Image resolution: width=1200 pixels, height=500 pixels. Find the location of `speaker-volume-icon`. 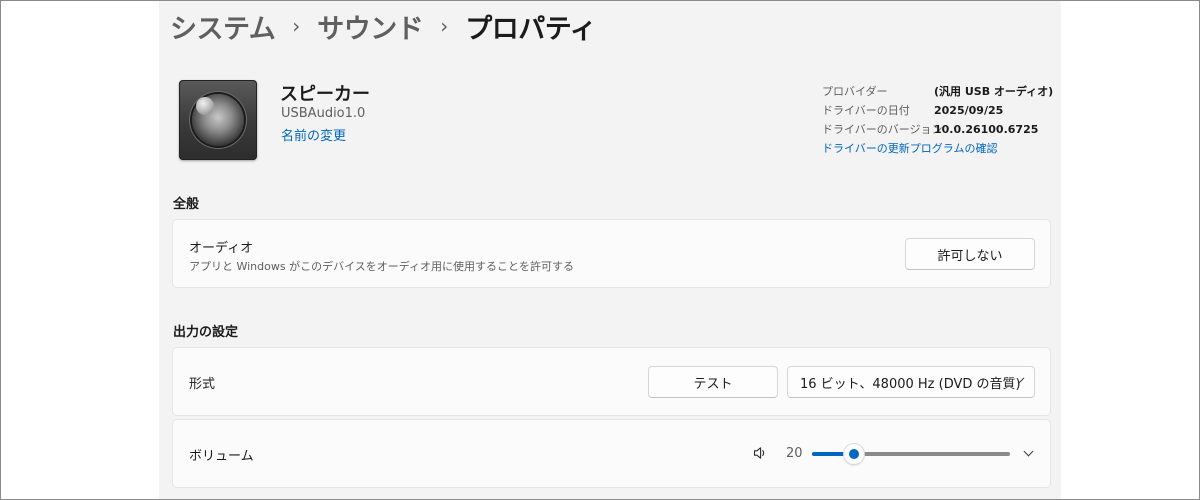

speaker-volume-icon is located at coordinates (760, 453).